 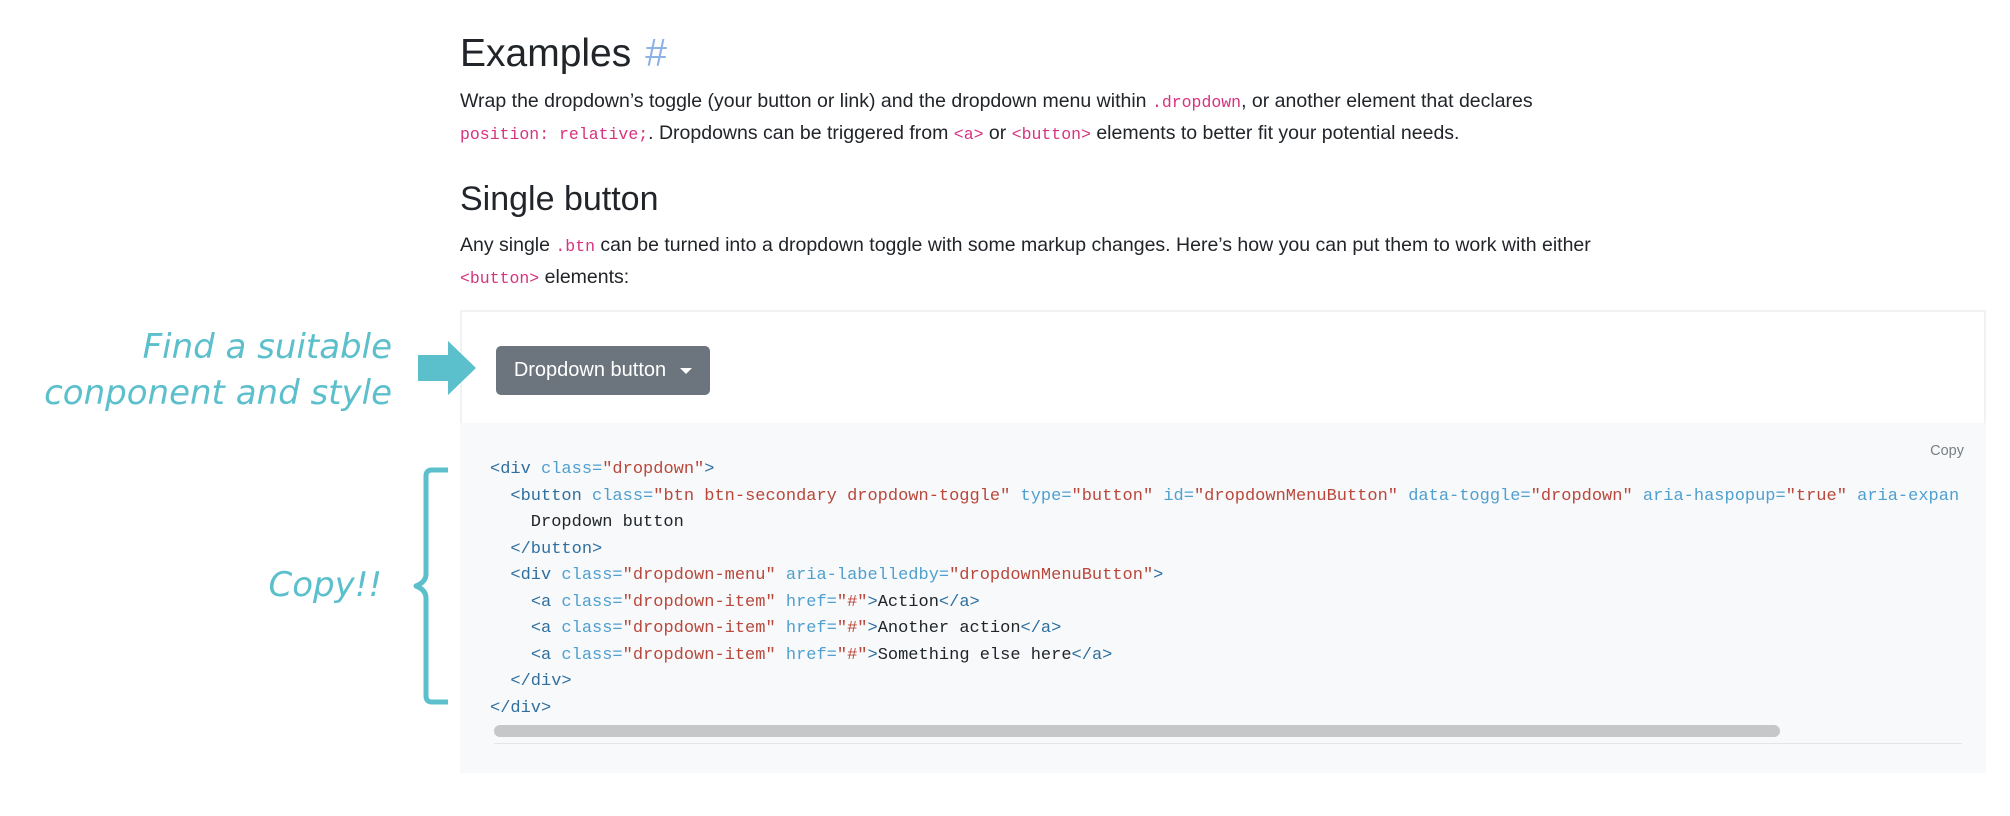 I want to click on code-token: aria-expanded=, so click(x=1908, y=496).